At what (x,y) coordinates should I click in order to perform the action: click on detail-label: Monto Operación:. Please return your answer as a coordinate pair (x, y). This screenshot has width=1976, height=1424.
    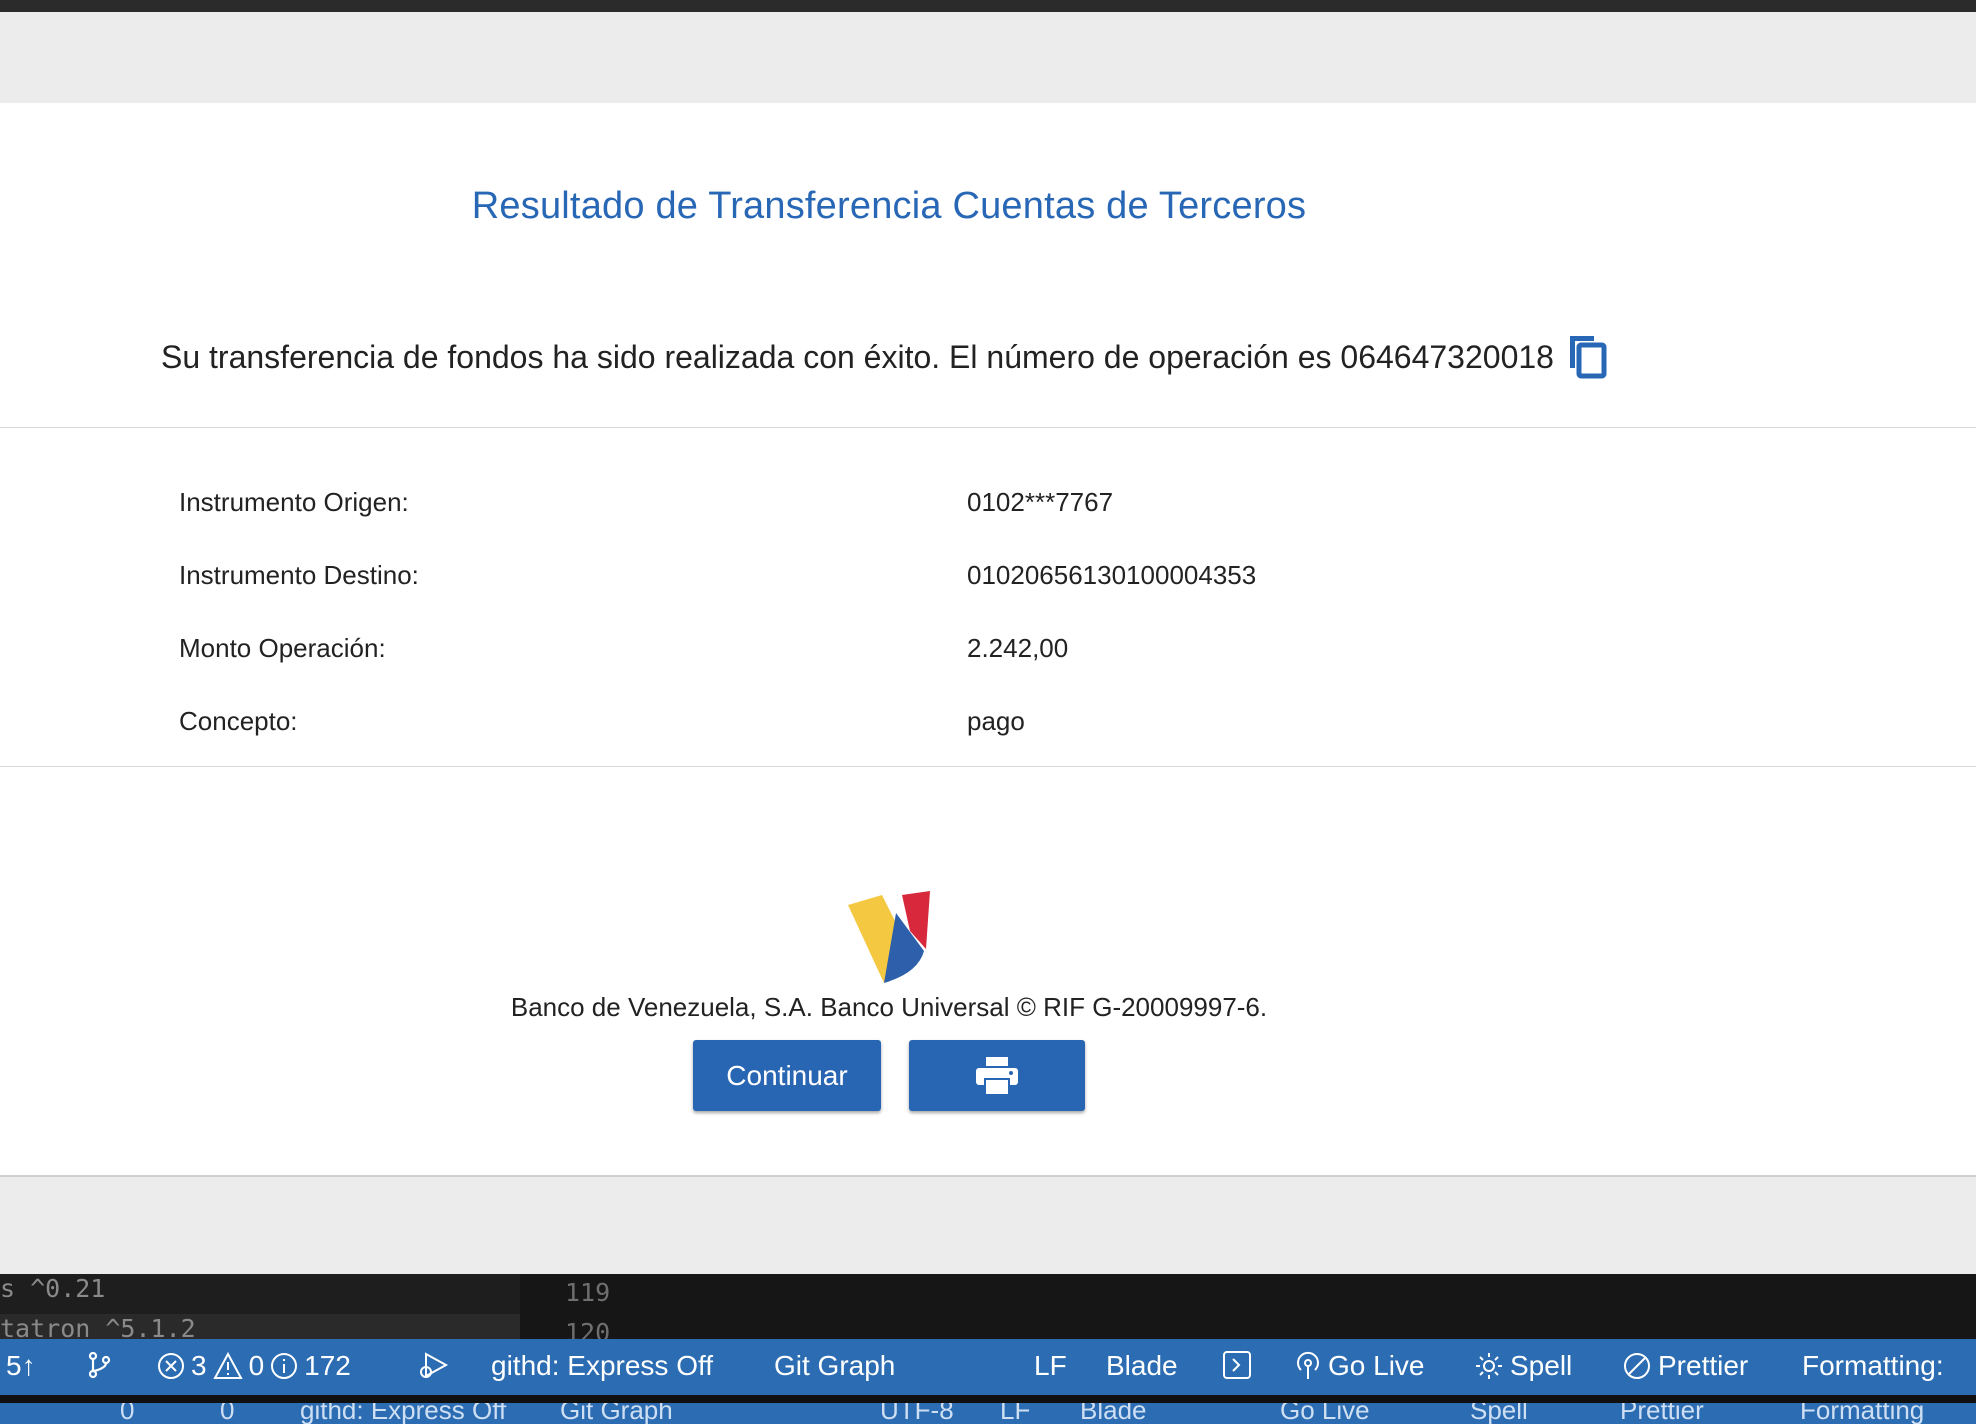
    Looking at the image, I should click on (282, 648).